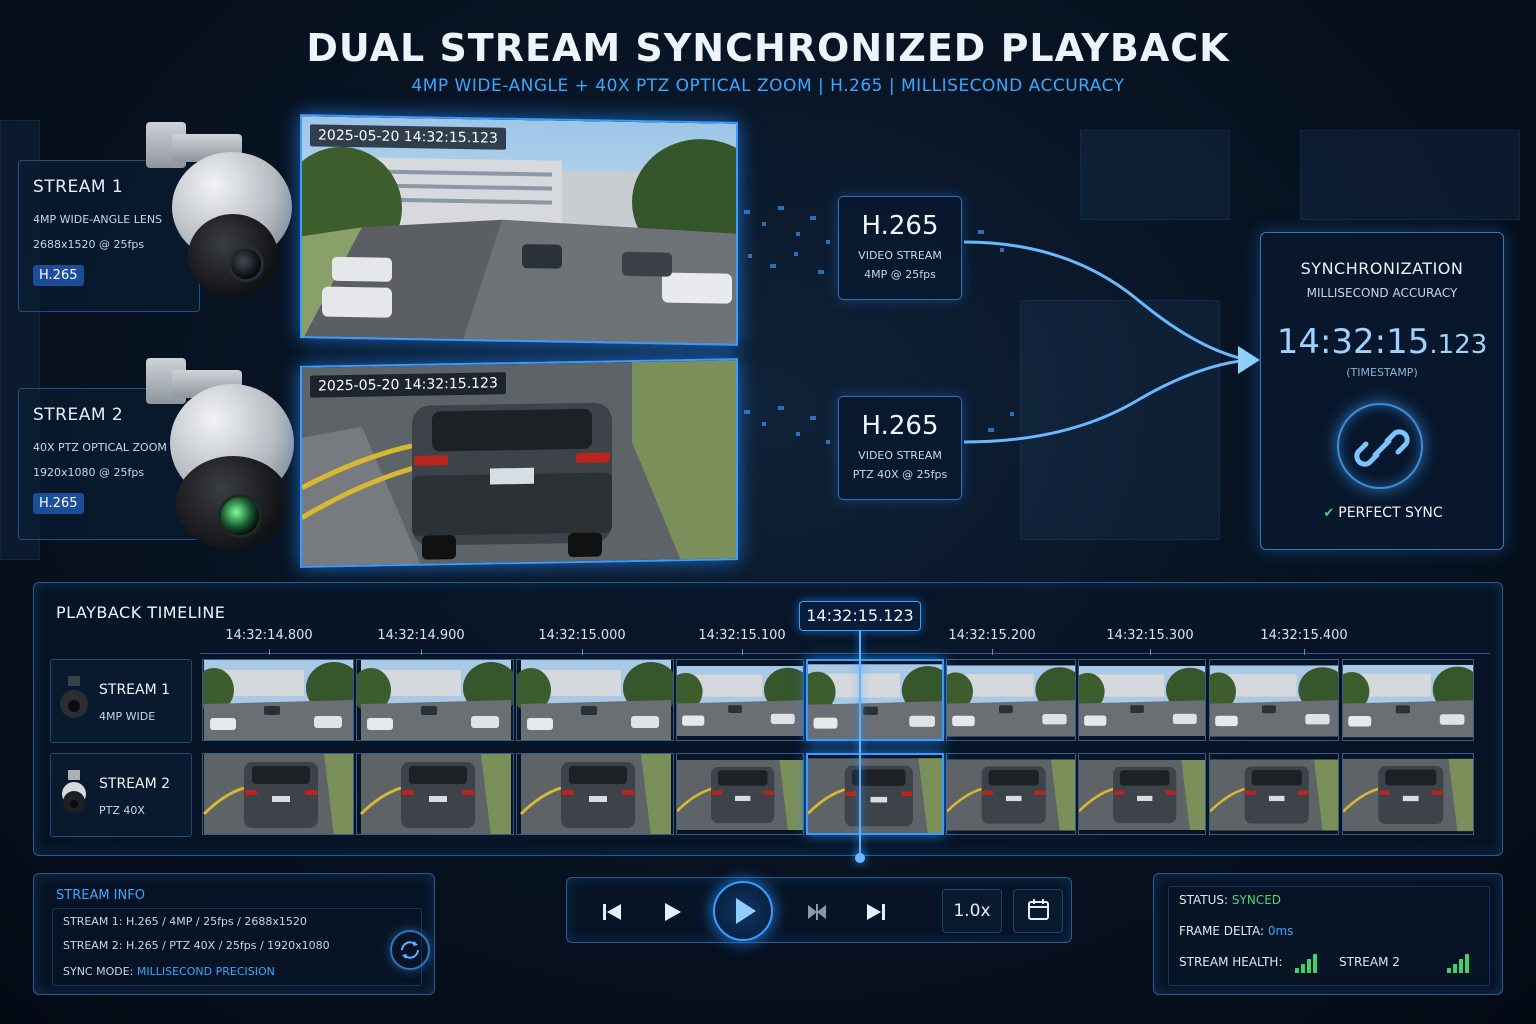 This screenshot has height=1024, width=1536. Describe the element at coordinates (900, 274) in the screenshot. I see `stream-1-codec-line2: 4MP @ 25fps` at that location.